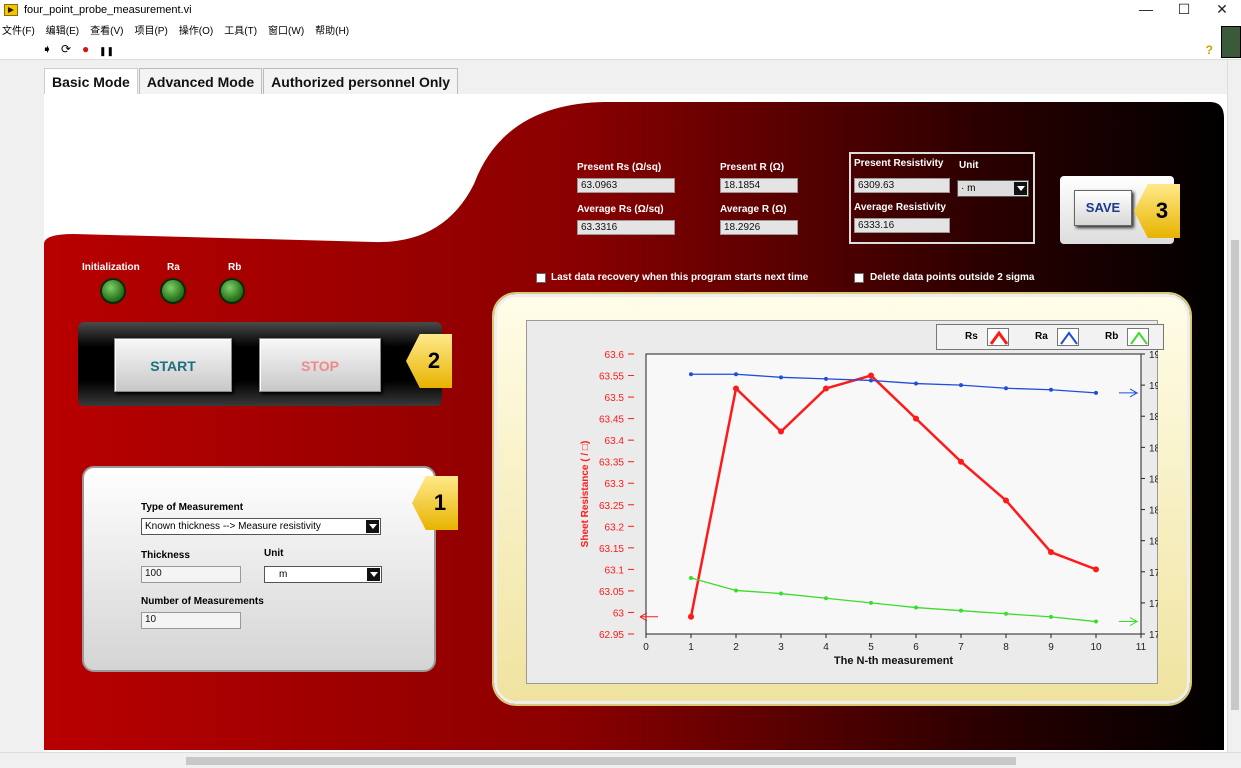 This screenshot has width=1241, height=768. What do you see at coordinates (1041, 336) in the screenshot?
I see `legend-ra-label: Ra` at bounding box center [1041, 336].